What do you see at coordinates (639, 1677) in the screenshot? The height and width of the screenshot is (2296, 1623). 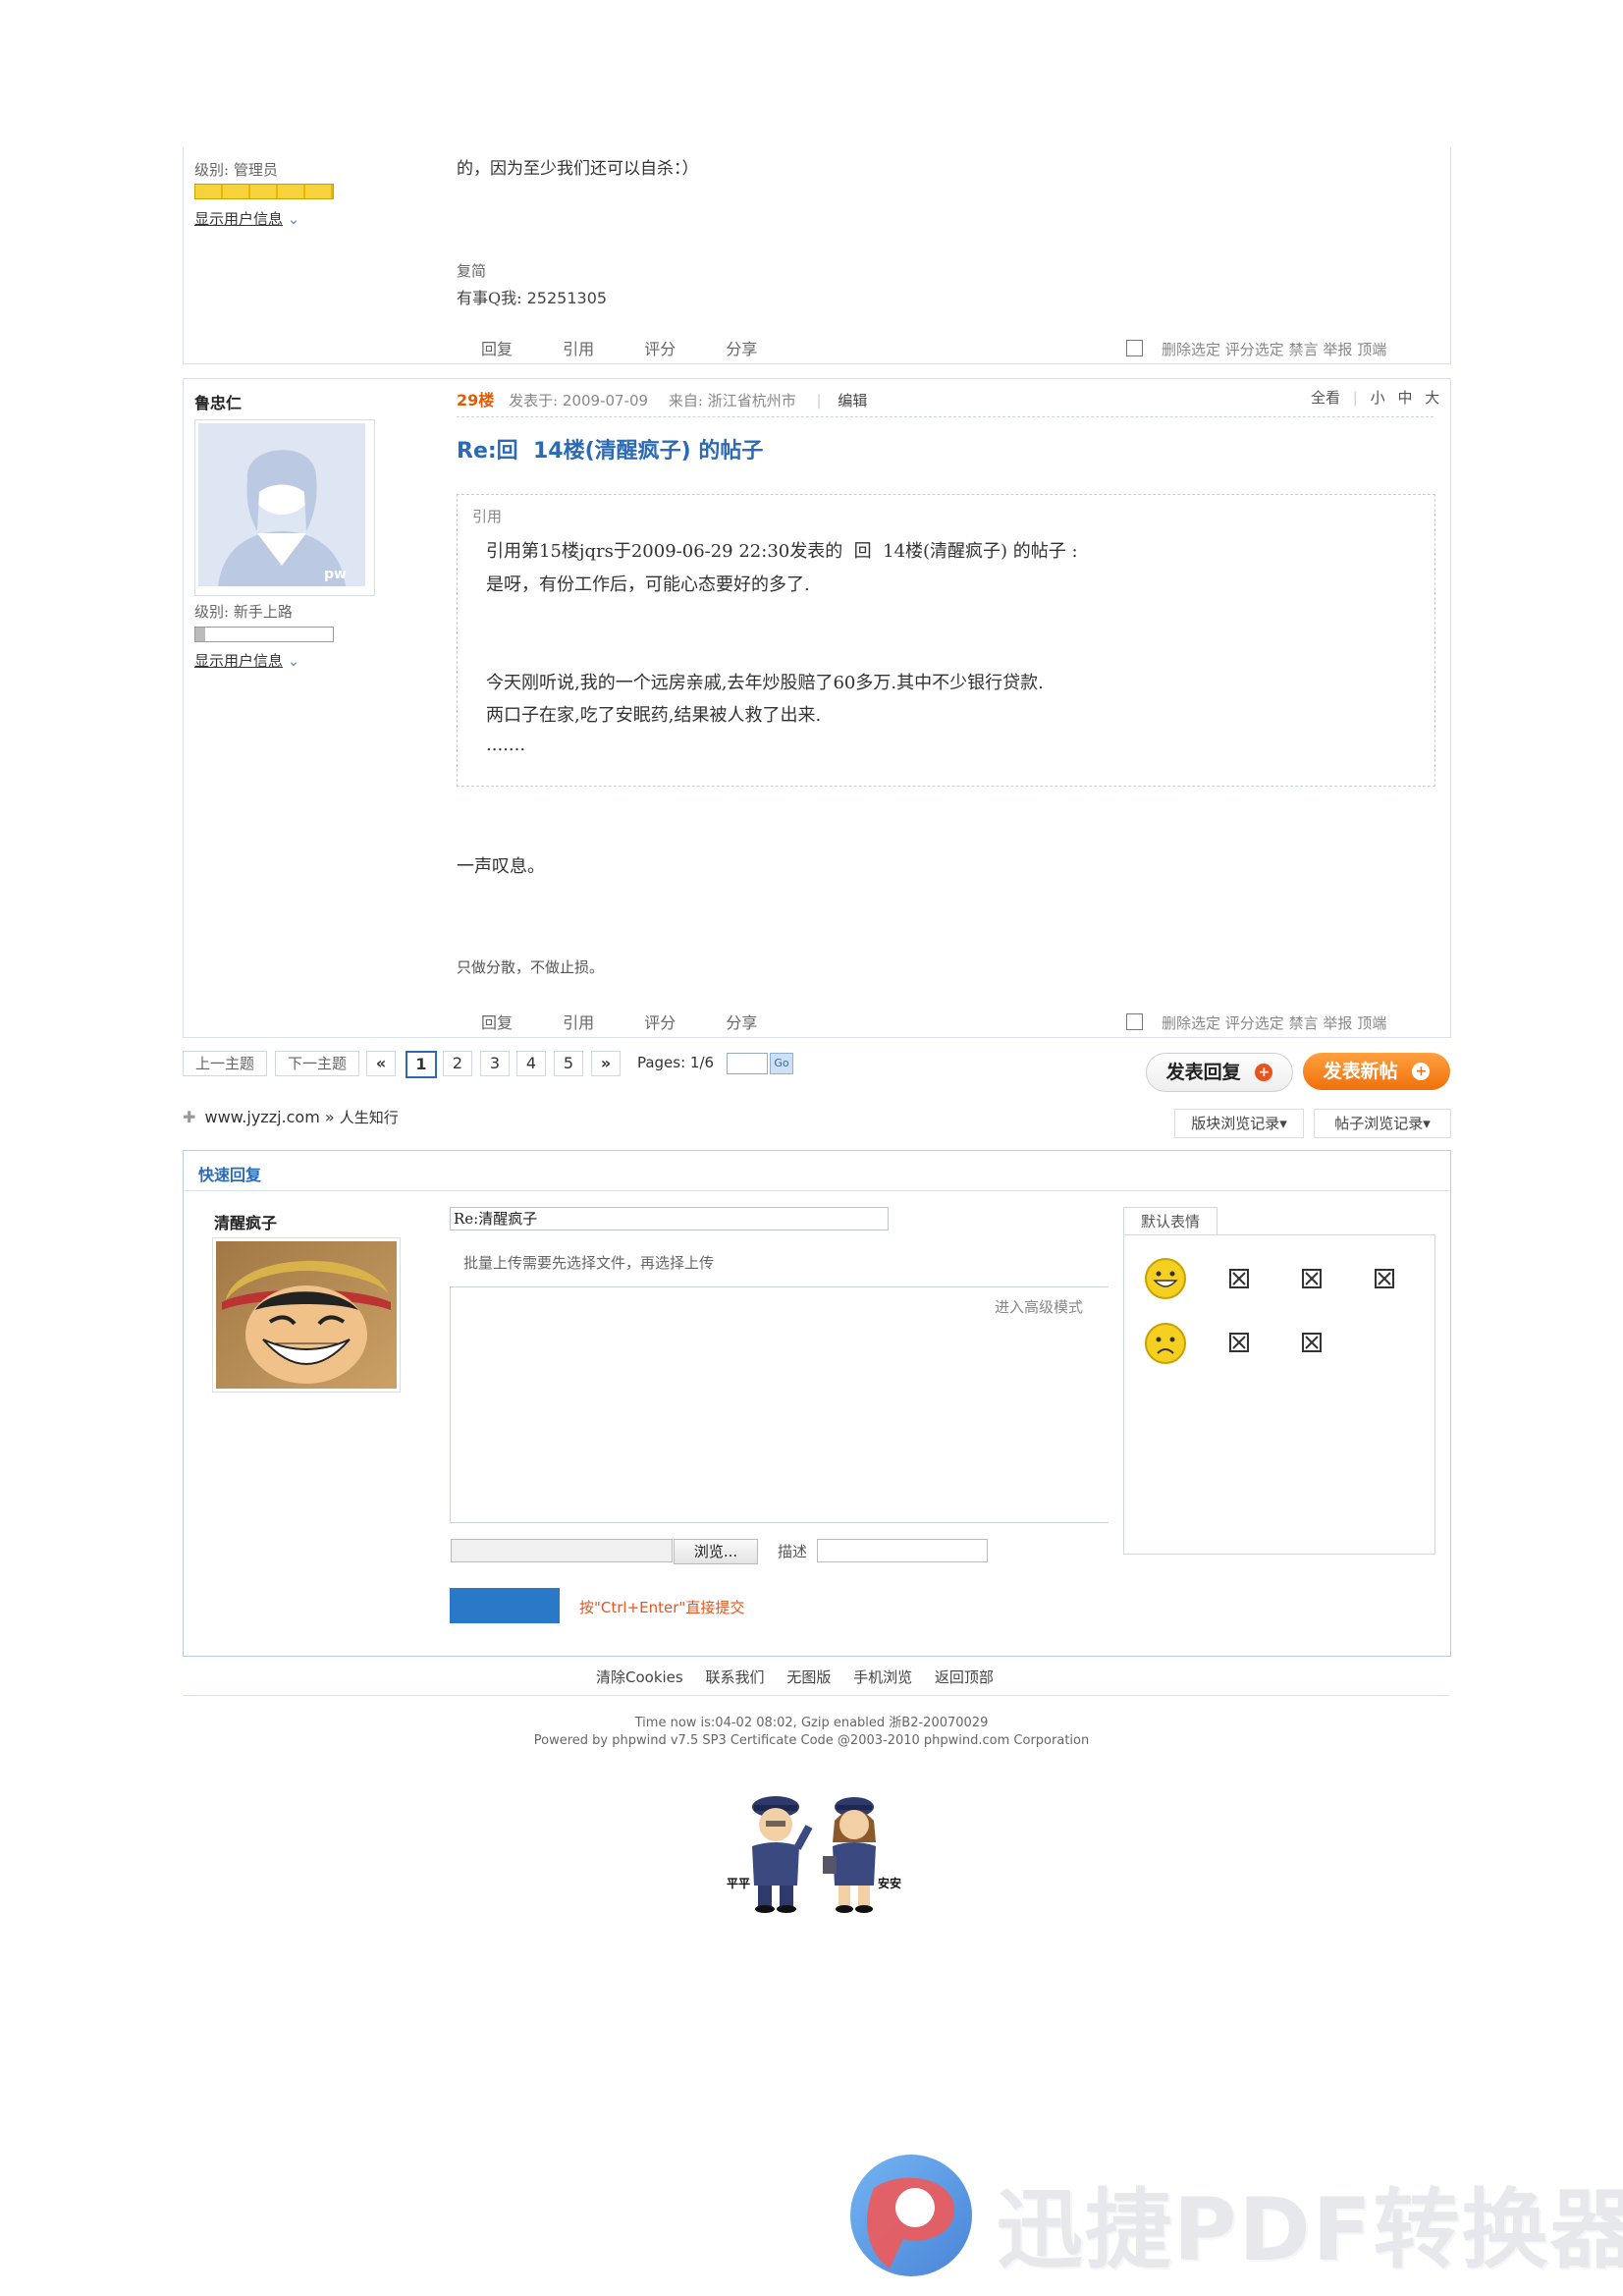 I see `clear-cookies-link: 清除Cookies` at bounding box center [639, 1677].